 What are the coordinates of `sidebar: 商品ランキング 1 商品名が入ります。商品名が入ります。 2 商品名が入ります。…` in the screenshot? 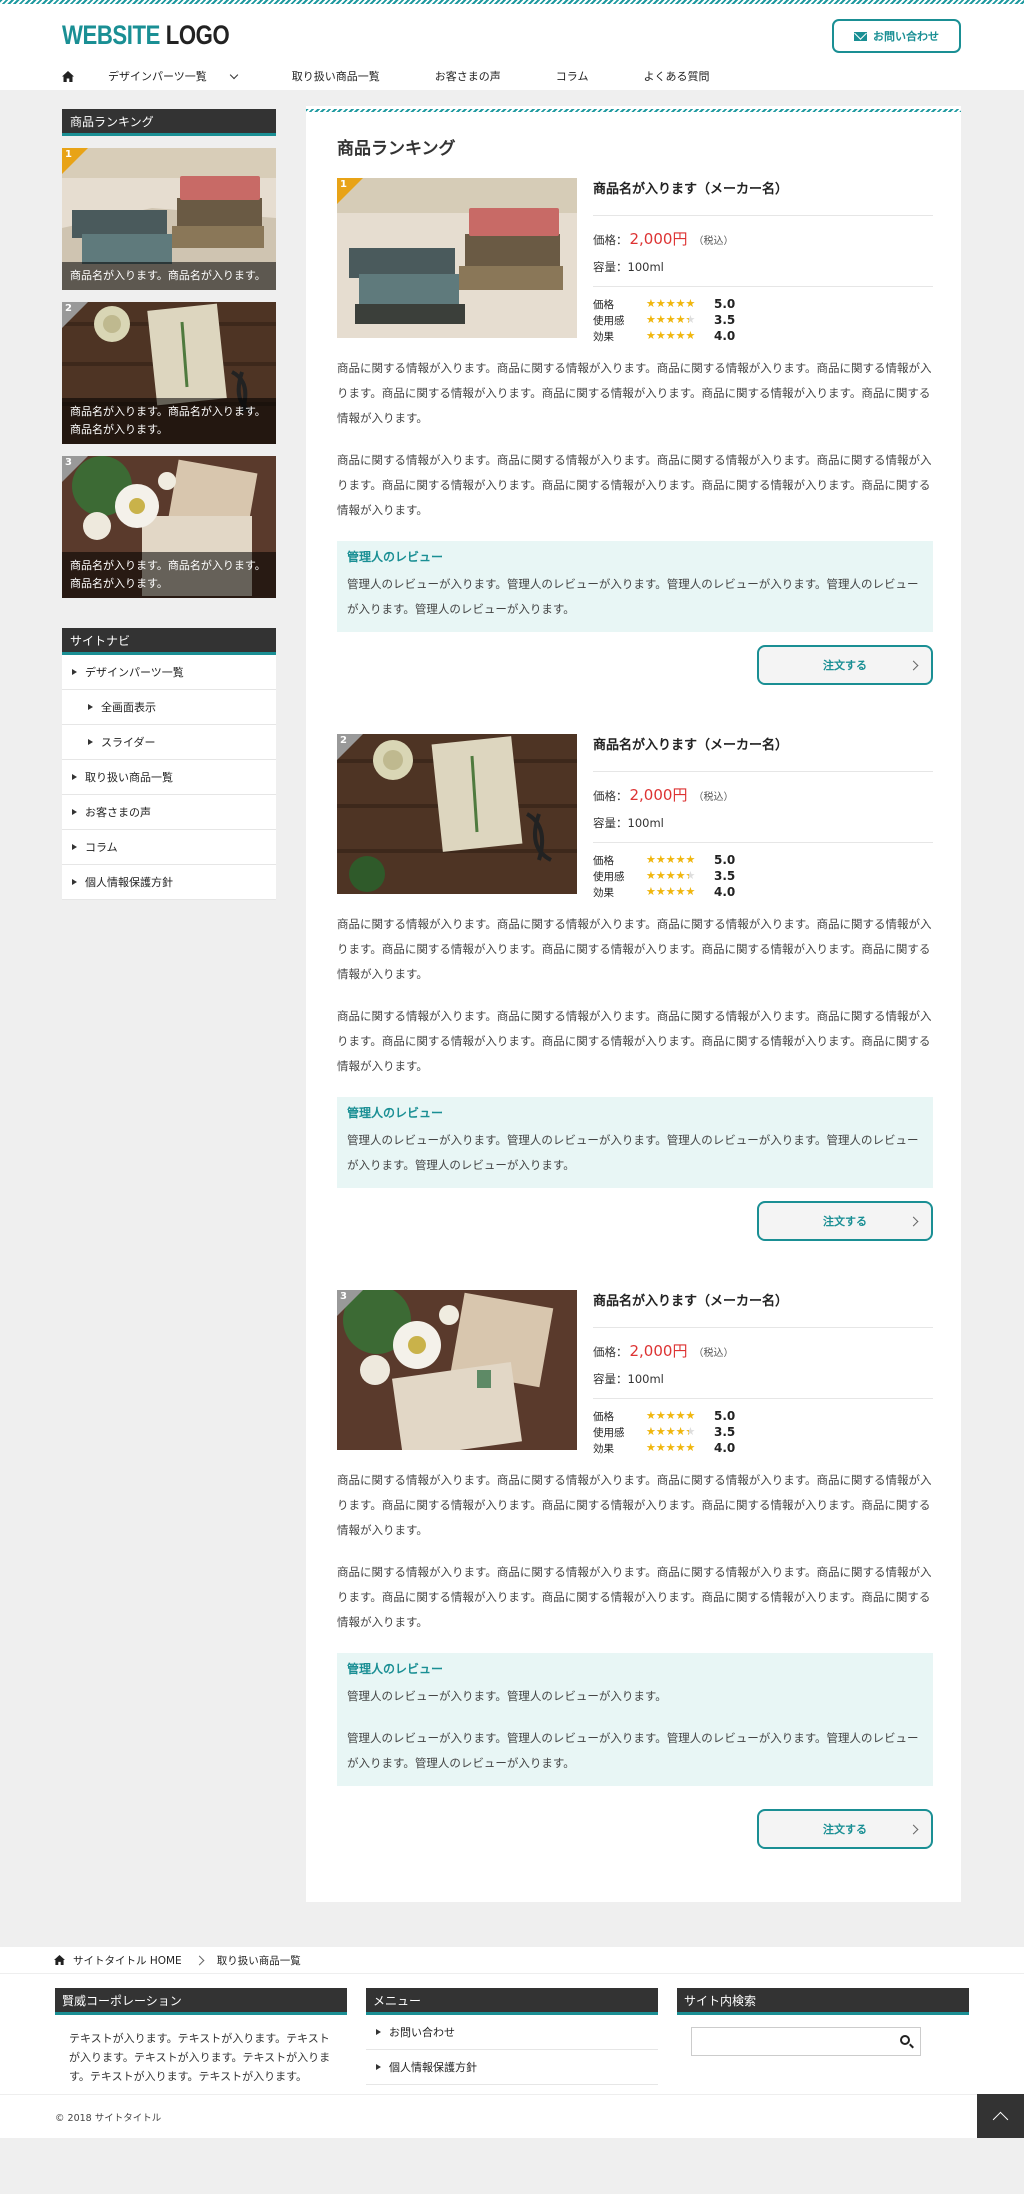 It's located at (169, 504).